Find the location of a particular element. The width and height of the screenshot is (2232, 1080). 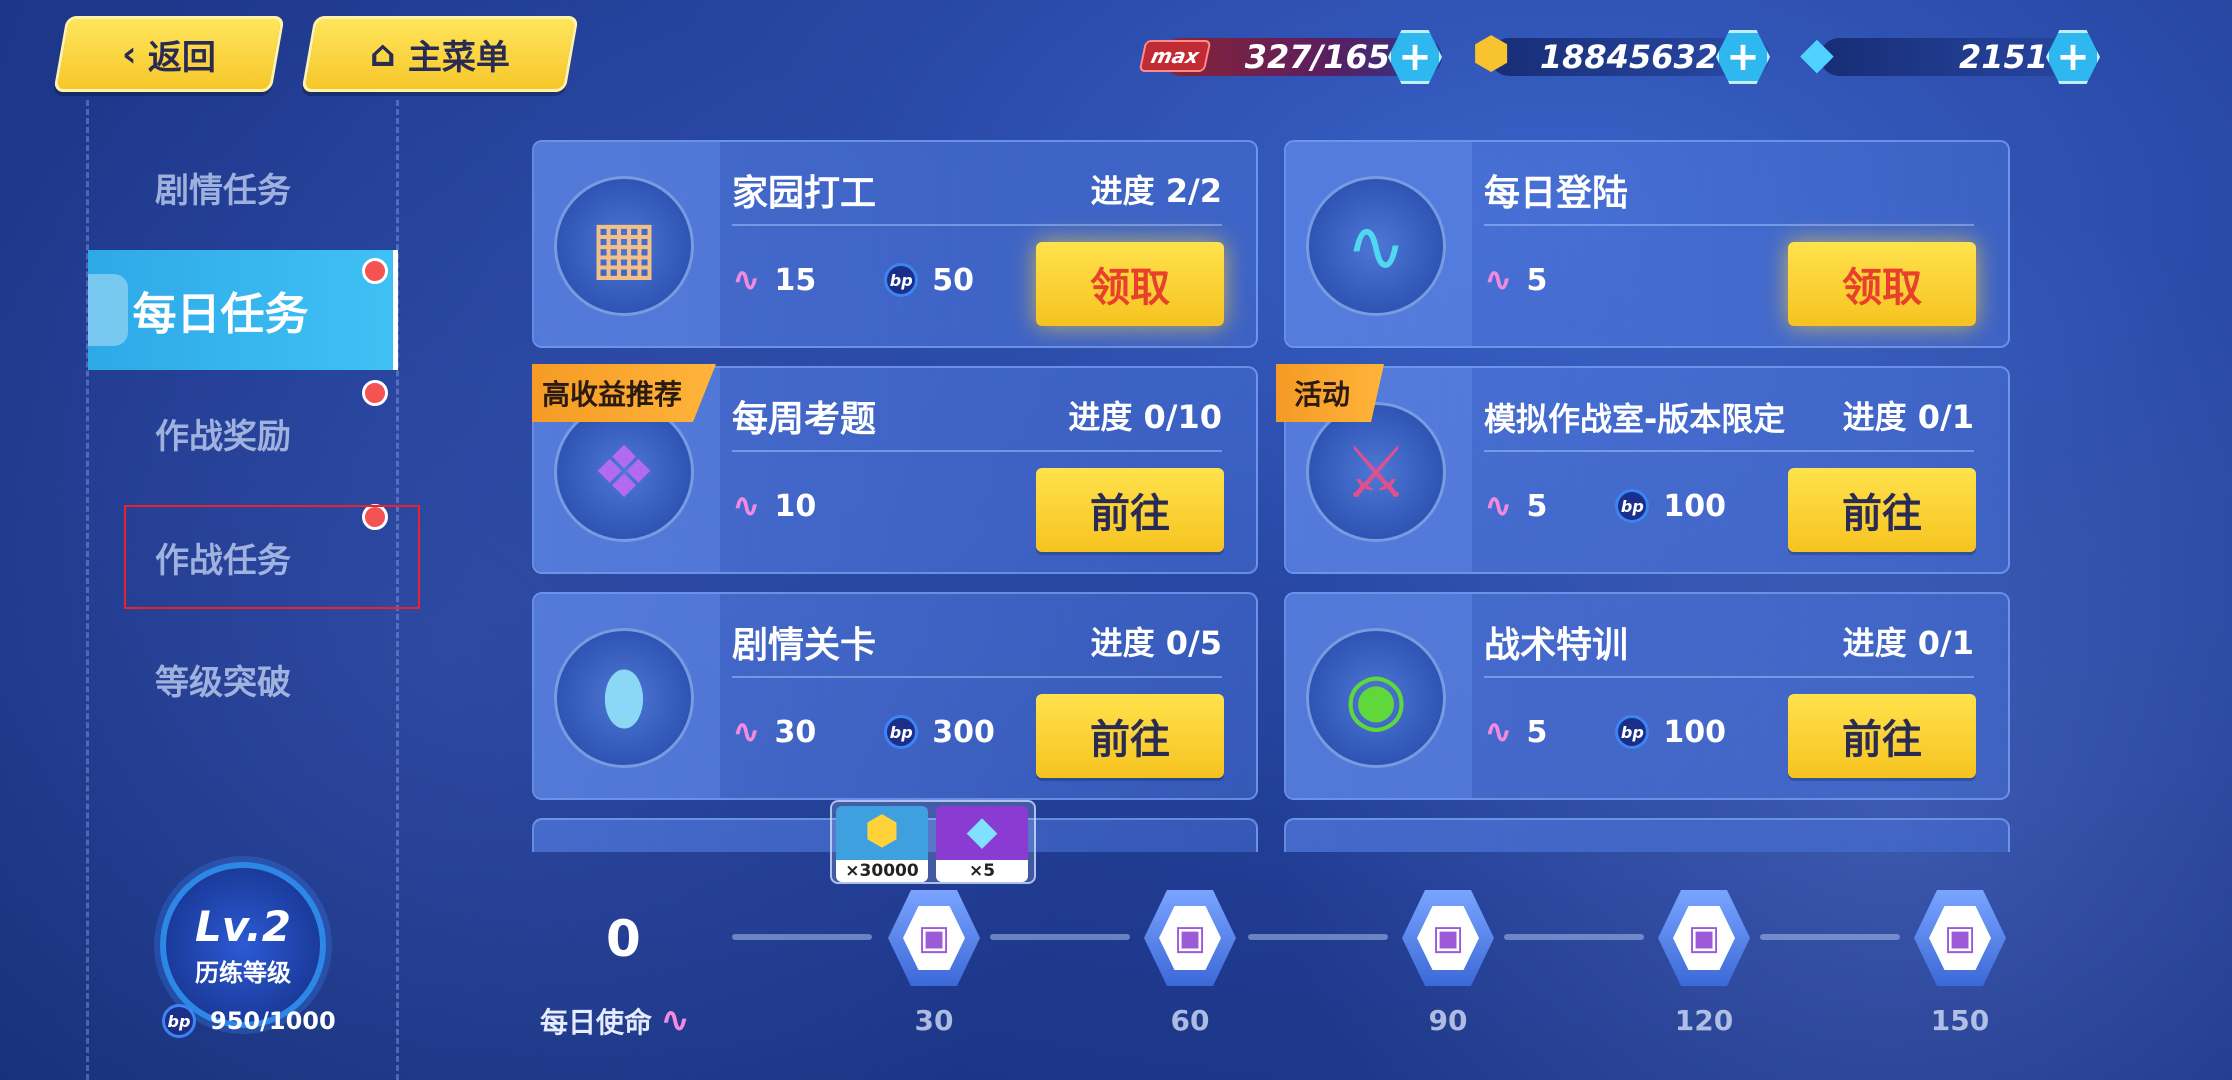

task-title: 剧情关卡 is located at coordinates (804, 645).